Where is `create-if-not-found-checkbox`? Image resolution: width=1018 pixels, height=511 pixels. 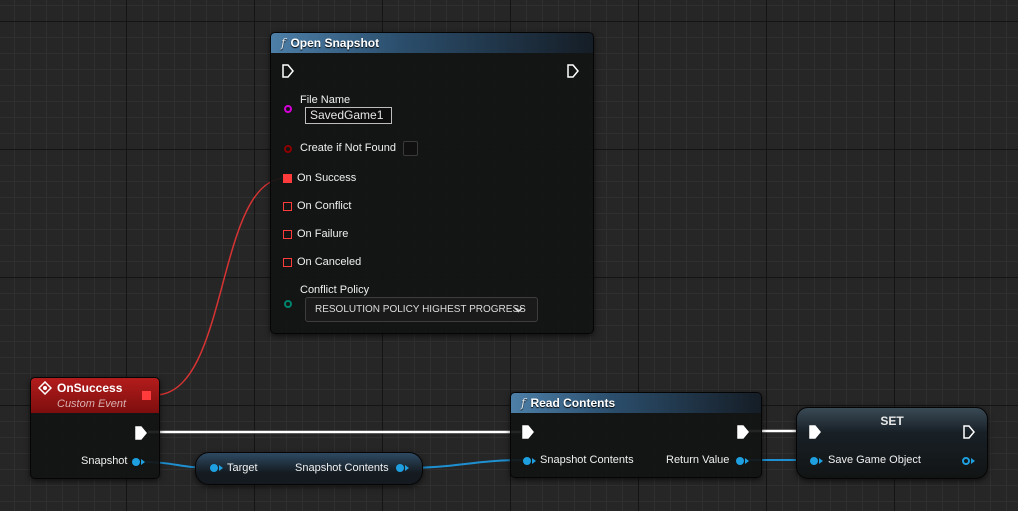
create-if-not-found-checkbox is located at coordinates (410, 148).